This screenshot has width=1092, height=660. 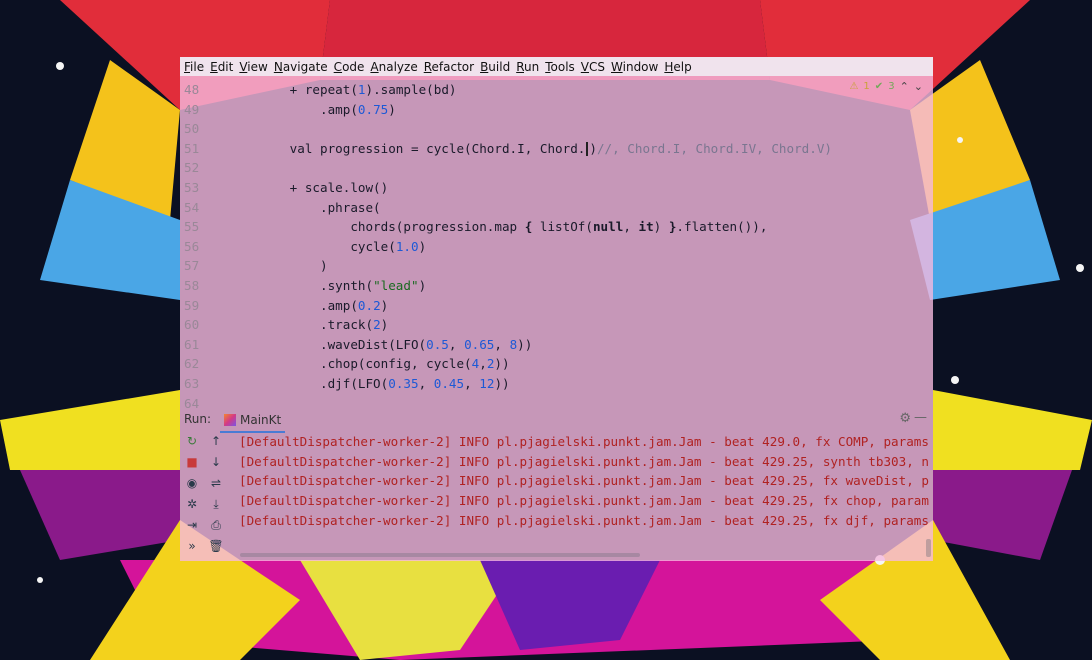 What do you see at coordinates (253, 67) in the screenshot?
I see `menu-view: View` at bounding box center [253, 67].